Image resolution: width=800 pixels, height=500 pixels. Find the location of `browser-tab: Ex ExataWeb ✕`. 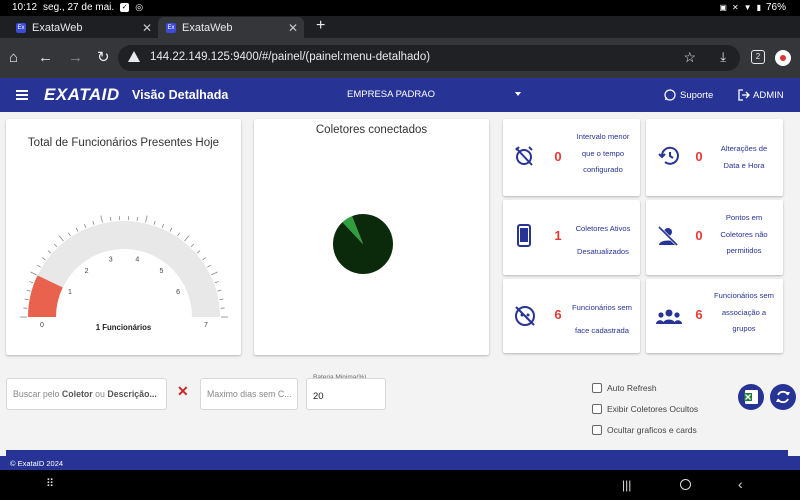

browser-tab: Ex ExataWeb ✕ is located at coordinates (83, 27).